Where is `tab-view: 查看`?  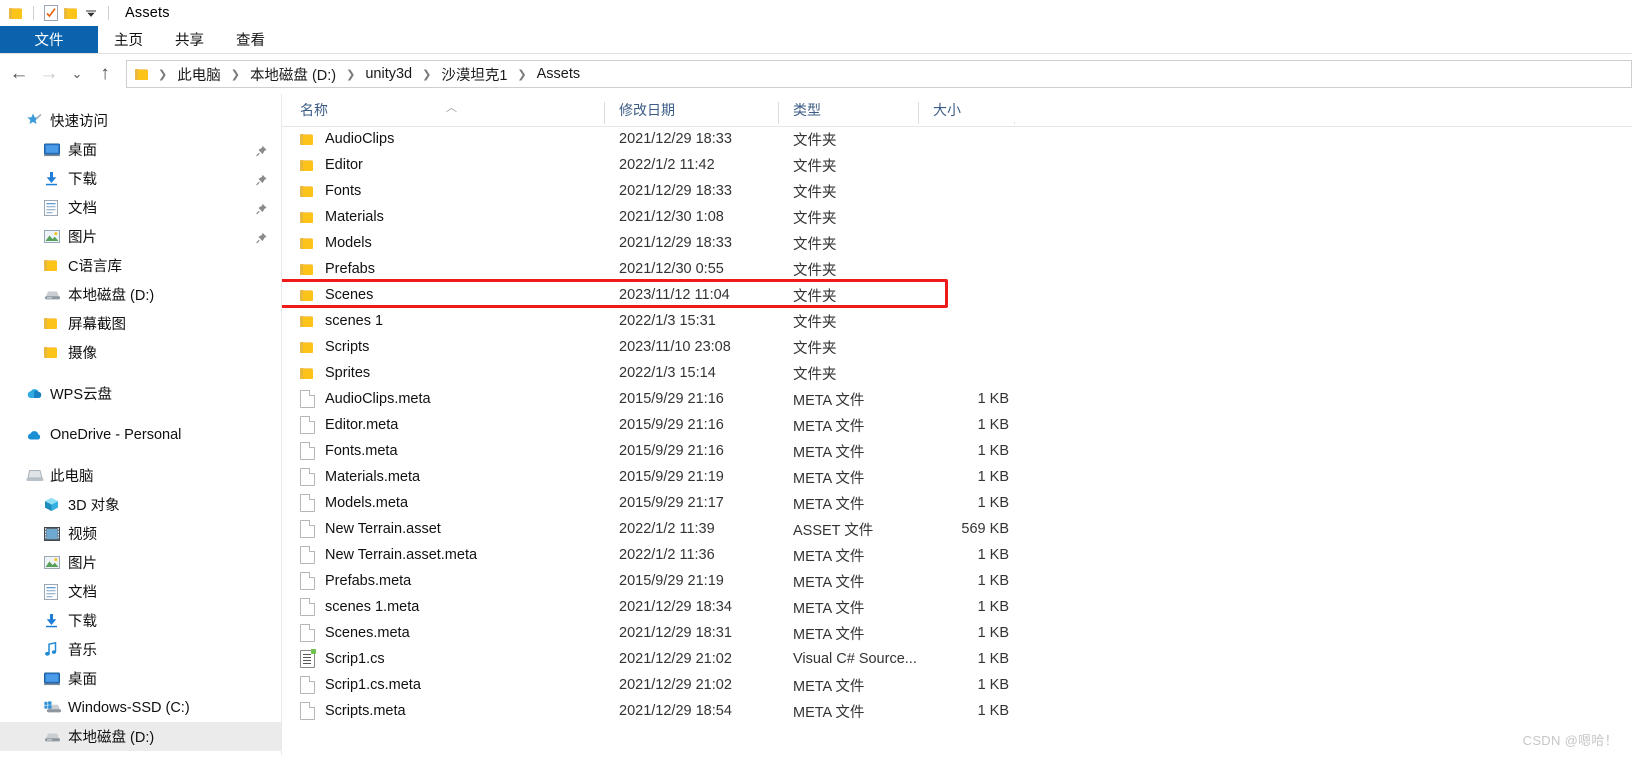
tab-view: 查看 is located at coordinates (250, 39).